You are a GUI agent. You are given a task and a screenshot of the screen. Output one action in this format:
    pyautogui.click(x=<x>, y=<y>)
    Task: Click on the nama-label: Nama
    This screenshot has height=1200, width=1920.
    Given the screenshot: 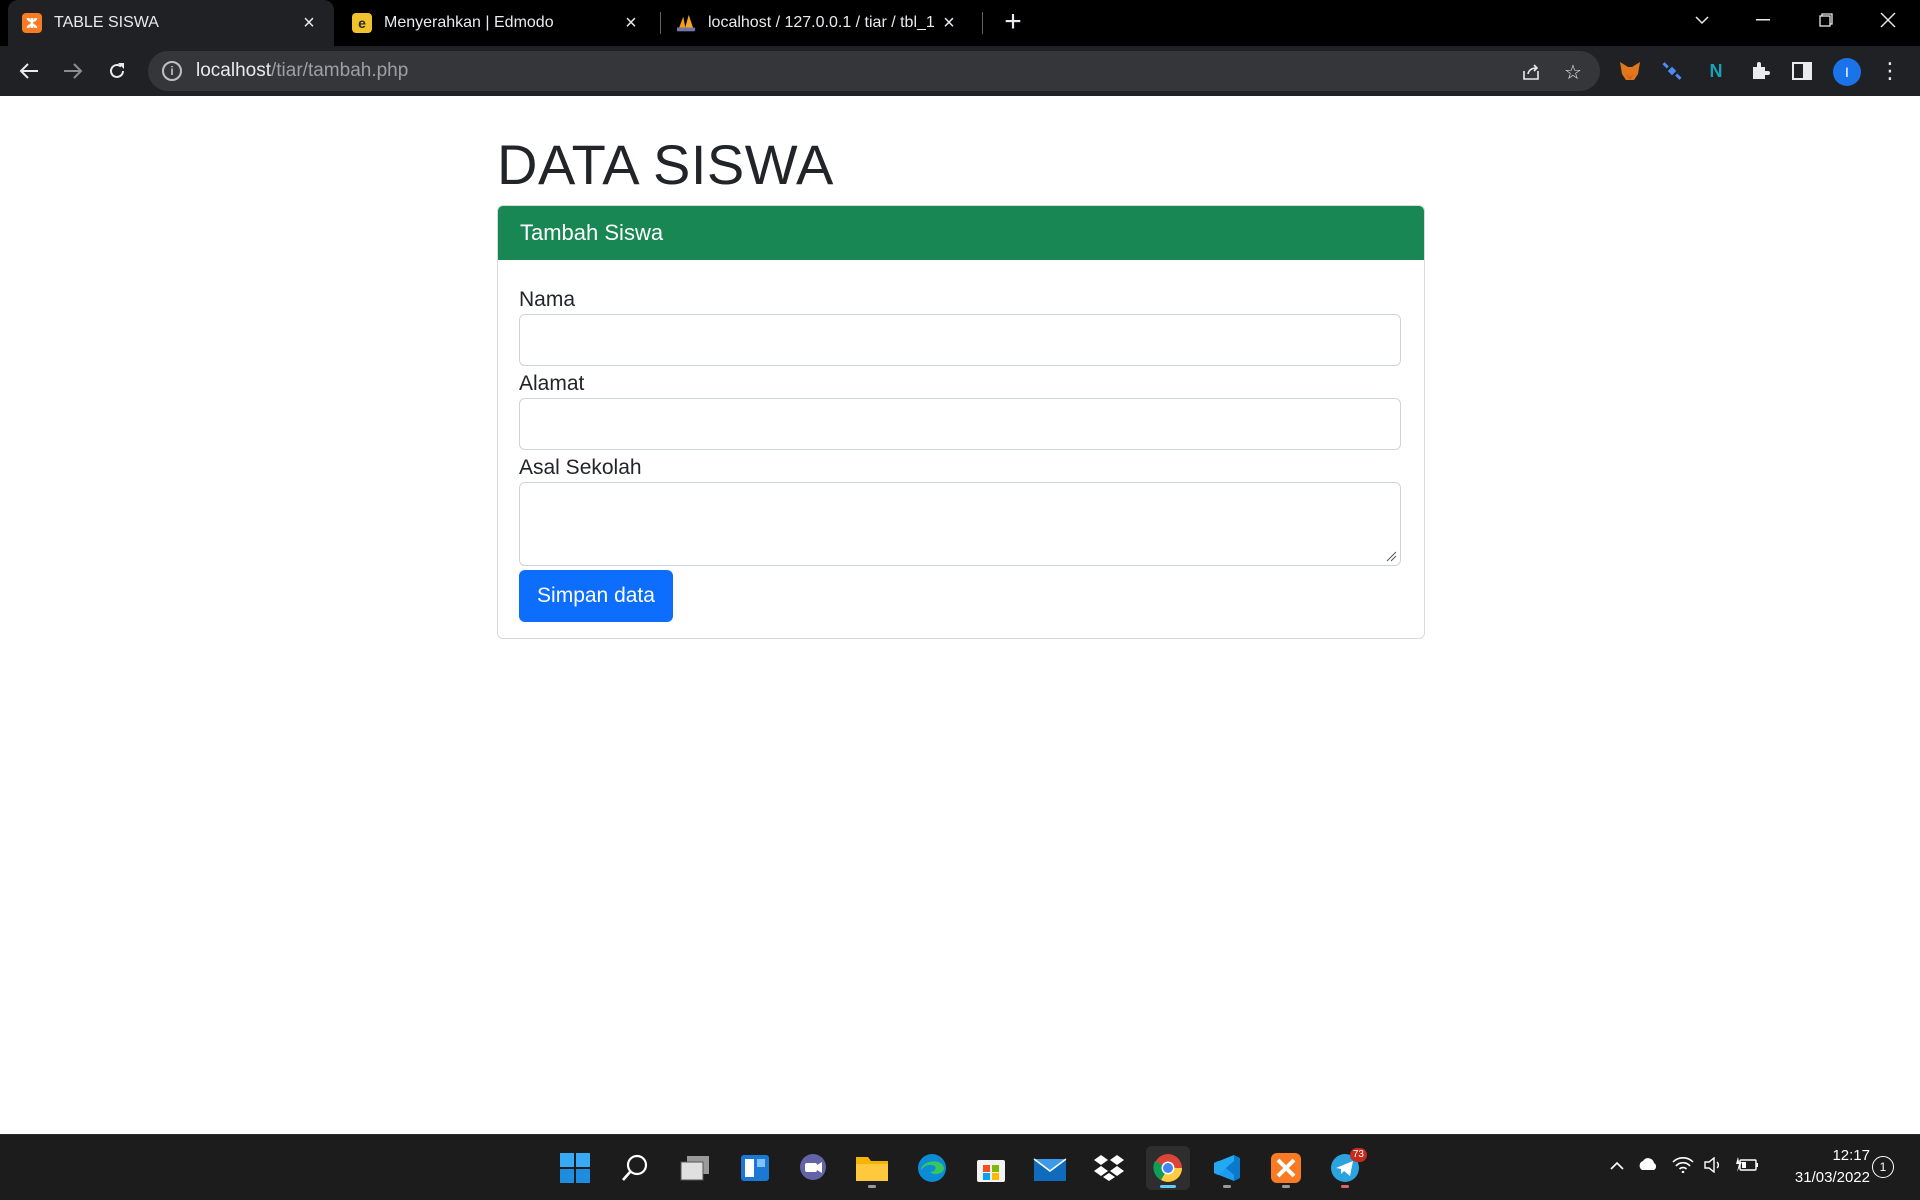 What is the action you would take?
    pyautogui.click(x=547, y=299)
    